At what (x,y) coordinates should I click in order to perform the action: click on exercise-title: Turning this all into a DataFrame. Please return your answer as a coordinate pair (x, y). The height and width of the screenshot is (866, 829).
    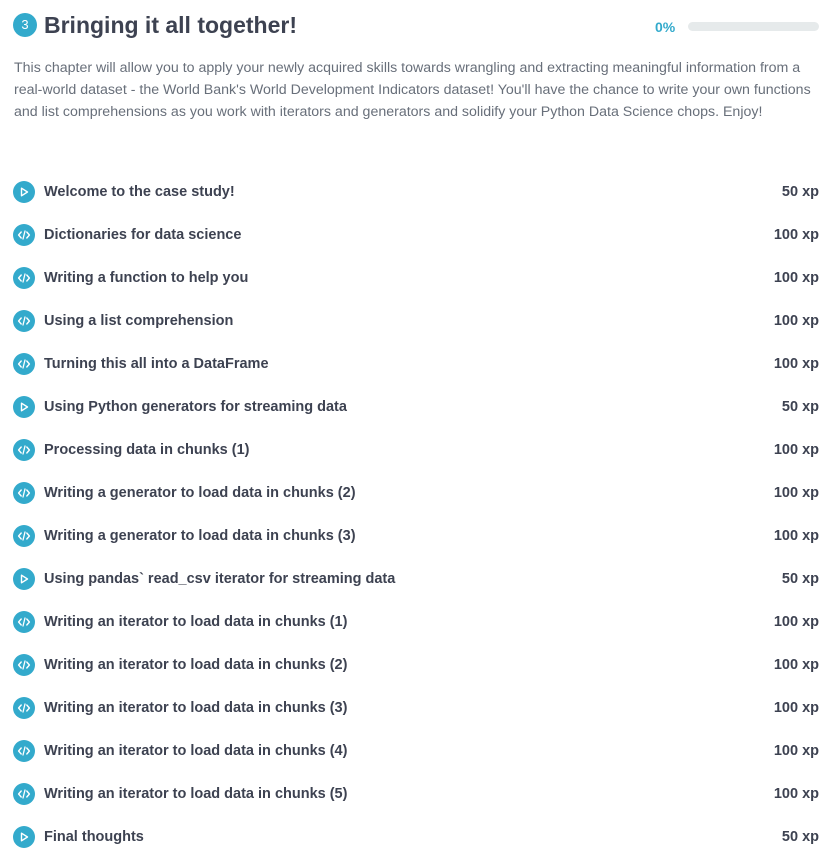
    Looking at the image, I should click on (156, 364).